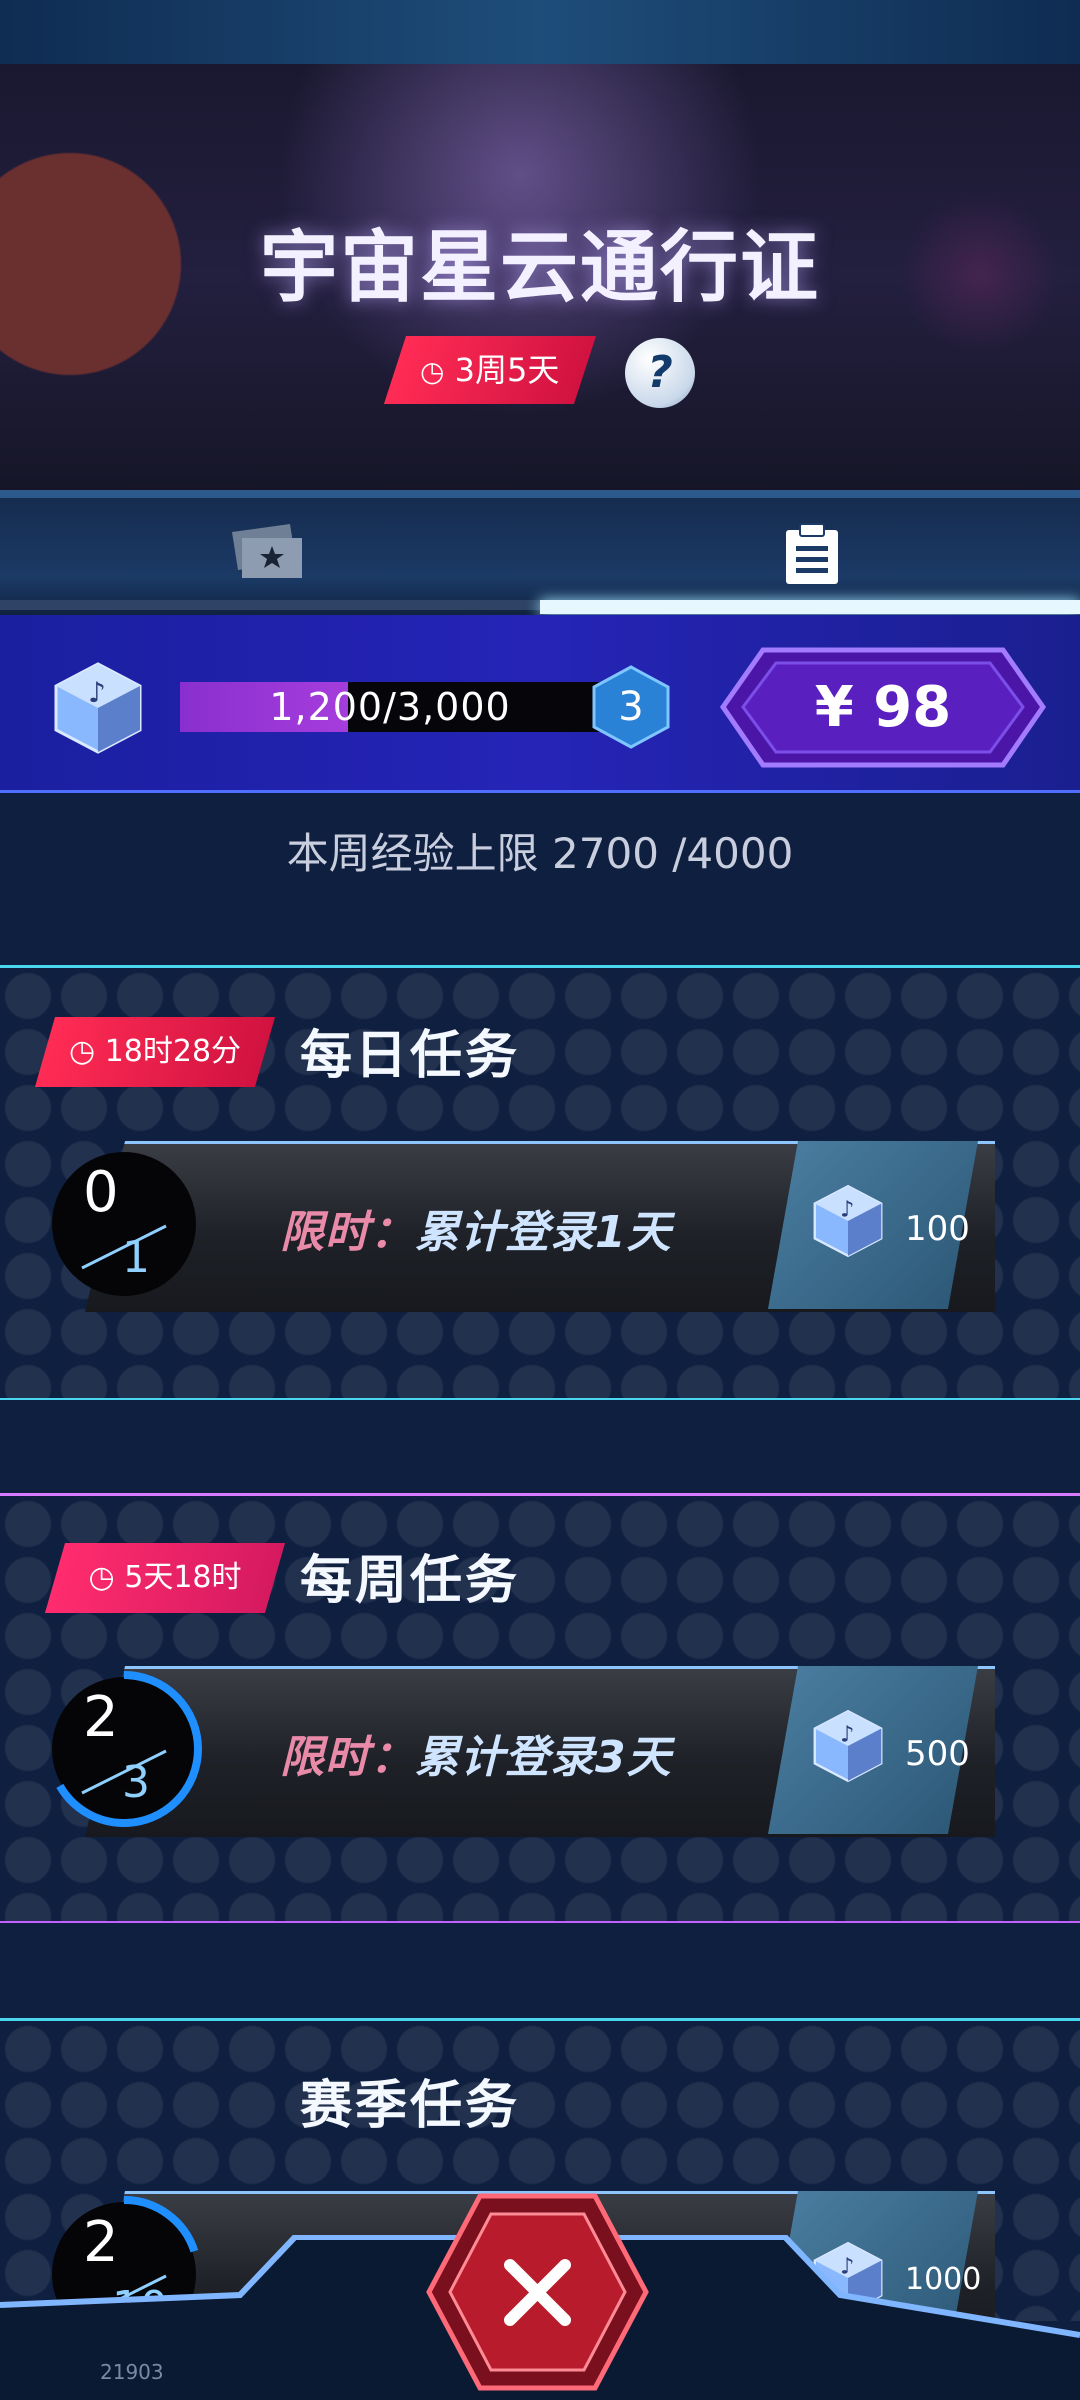 The width and height of the screenshot is (1080, 2400). What do you see at coordinates (390, 707) in the screenshot?
I see `xp-text: 1,200/3,000` at bounding box center [390, 707].